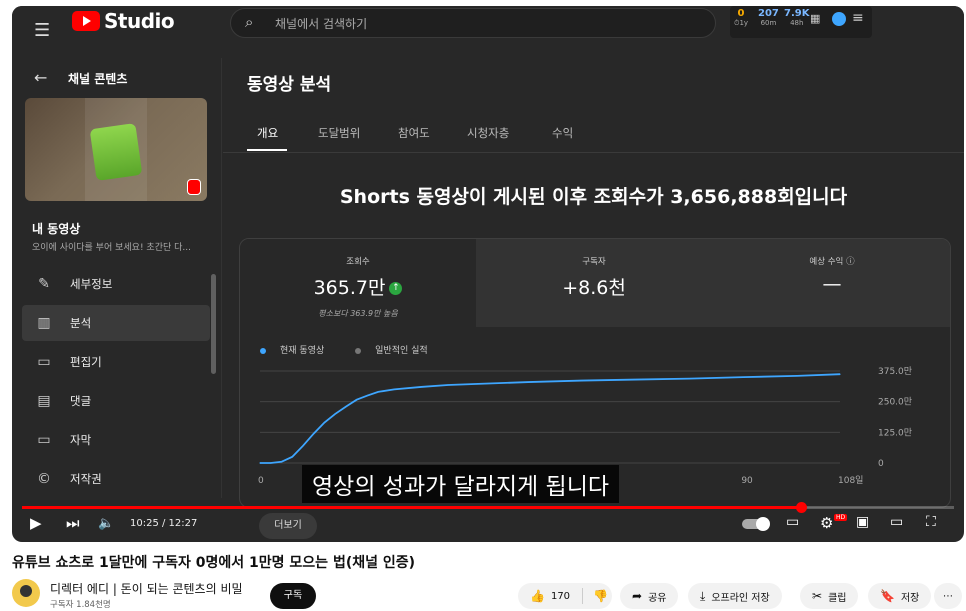 This screenshot has width=966, height=611. I want to click on stat-views-48h: 7.9K 48h, so click(796, 17).